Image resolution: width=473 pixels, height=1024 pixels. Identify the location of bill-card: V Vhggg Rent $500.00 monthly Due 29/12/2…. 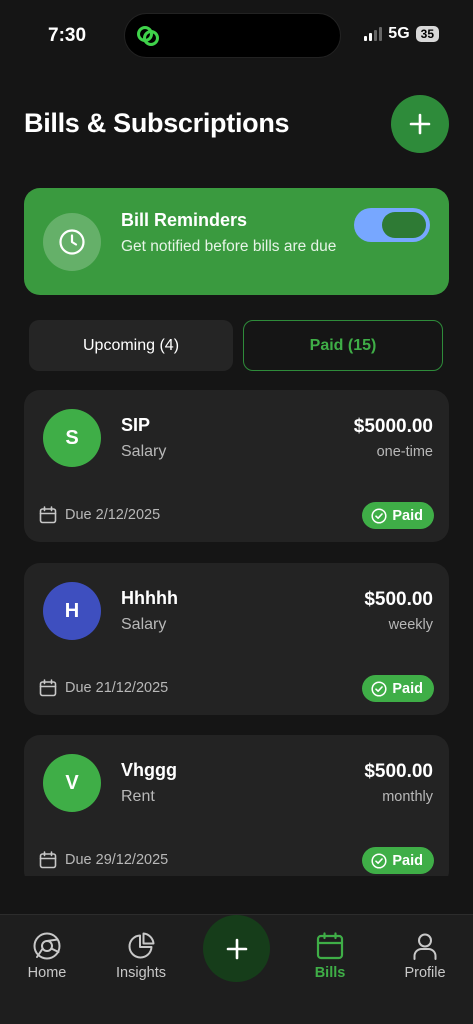
(236, 805).